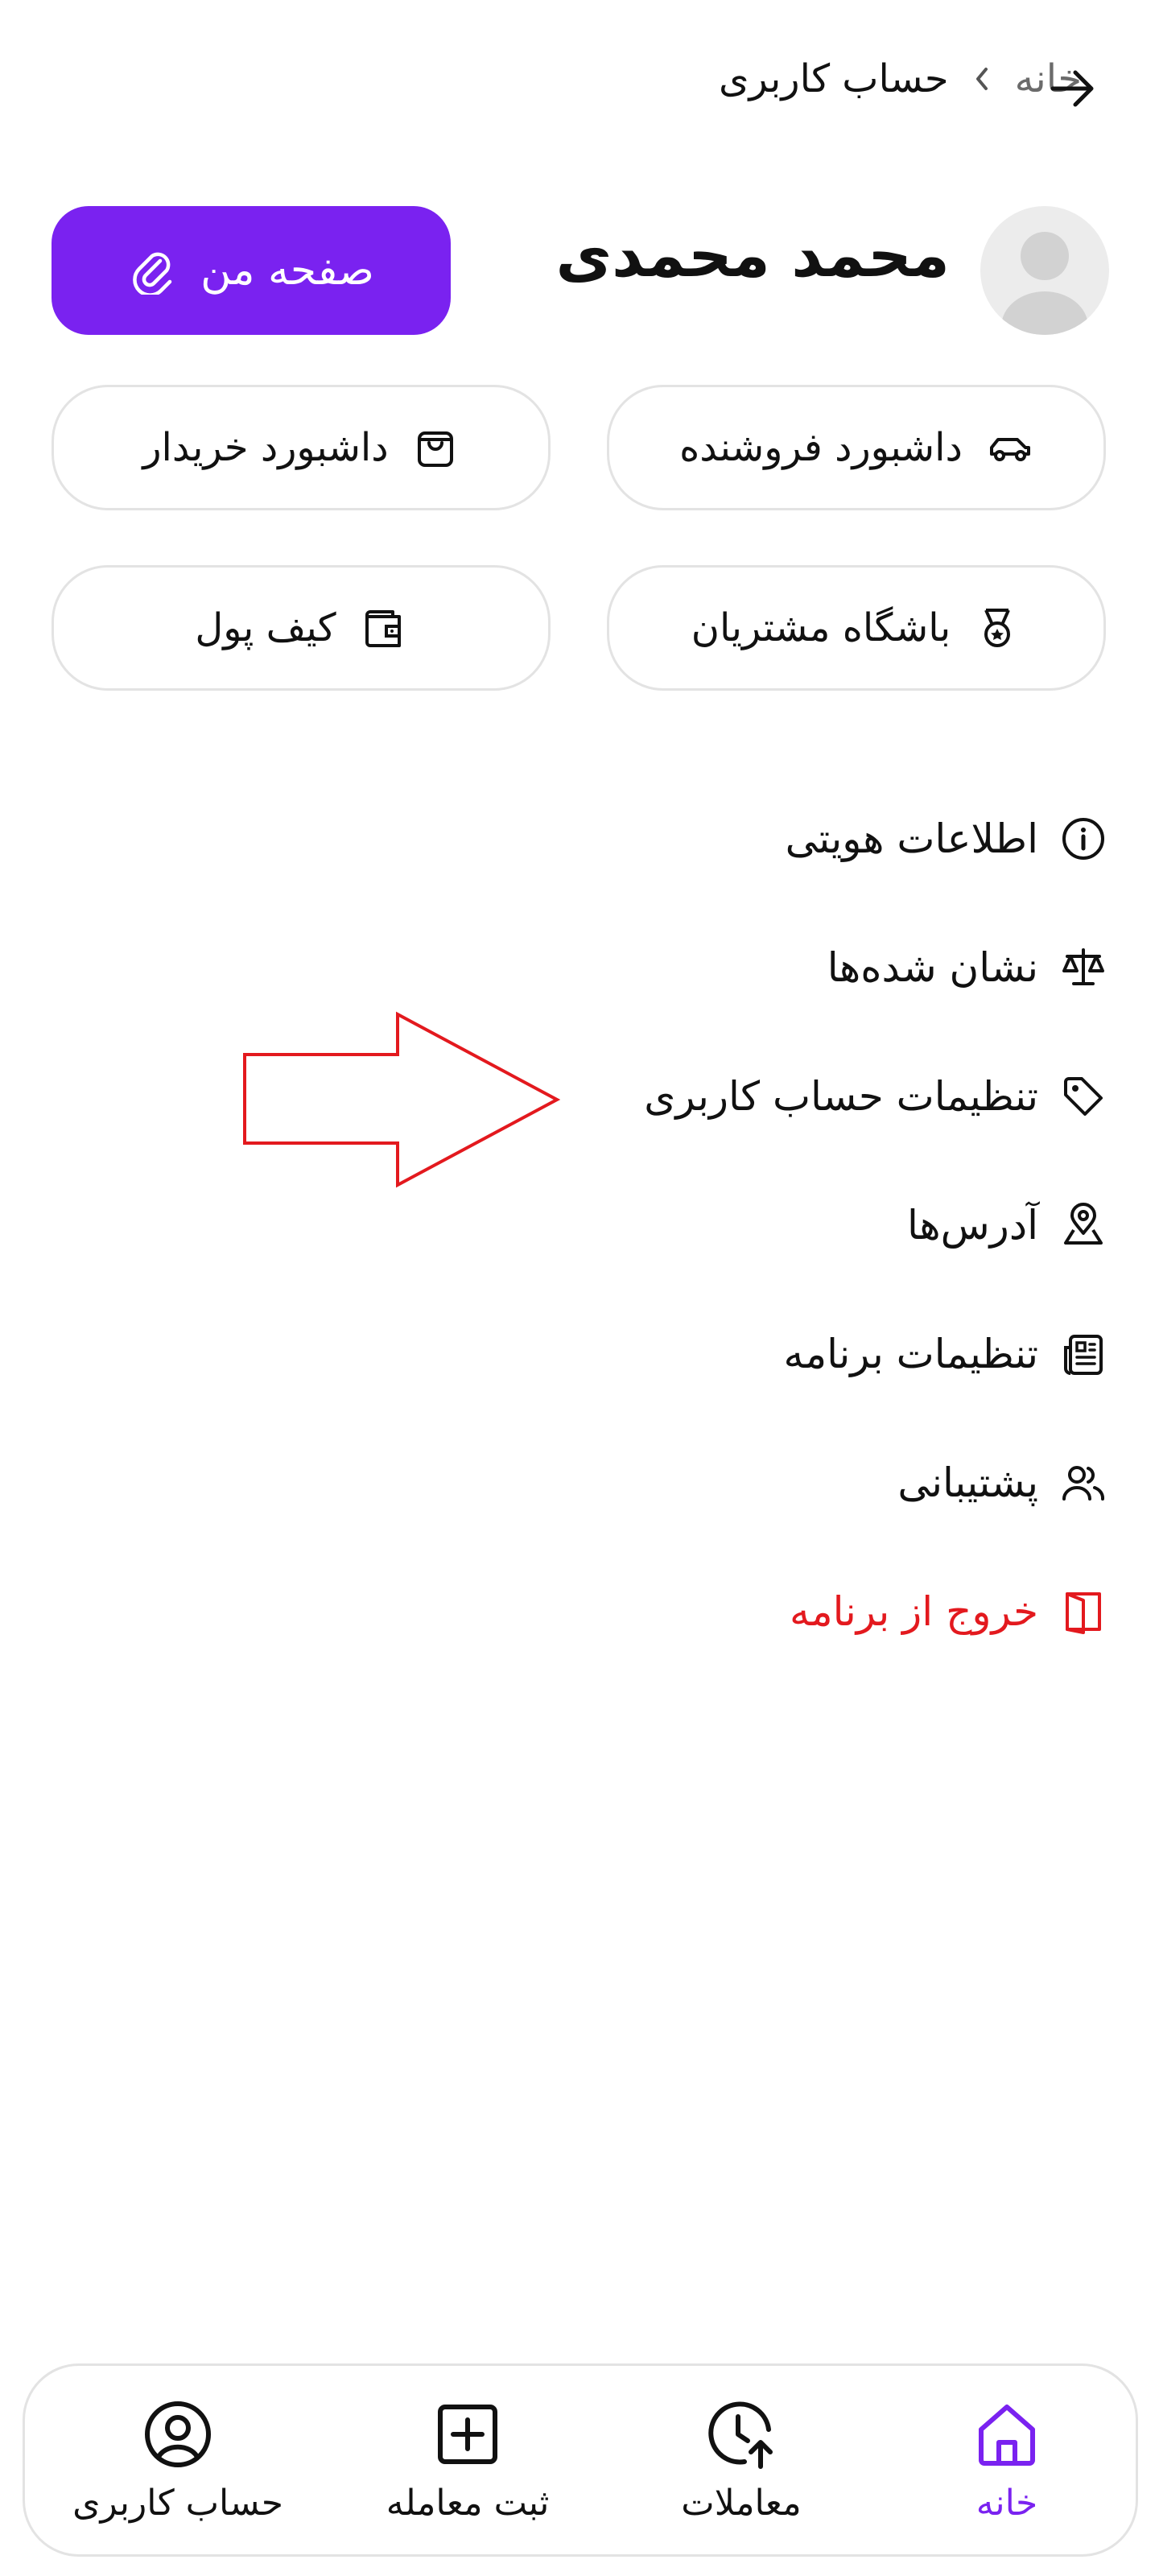 This screenshot has height=2576, width=1159. What do you see at coordinates (287, 270) in the screenshot?
I see `my-page-label: صفحه من` at bounding box center [287, 270].